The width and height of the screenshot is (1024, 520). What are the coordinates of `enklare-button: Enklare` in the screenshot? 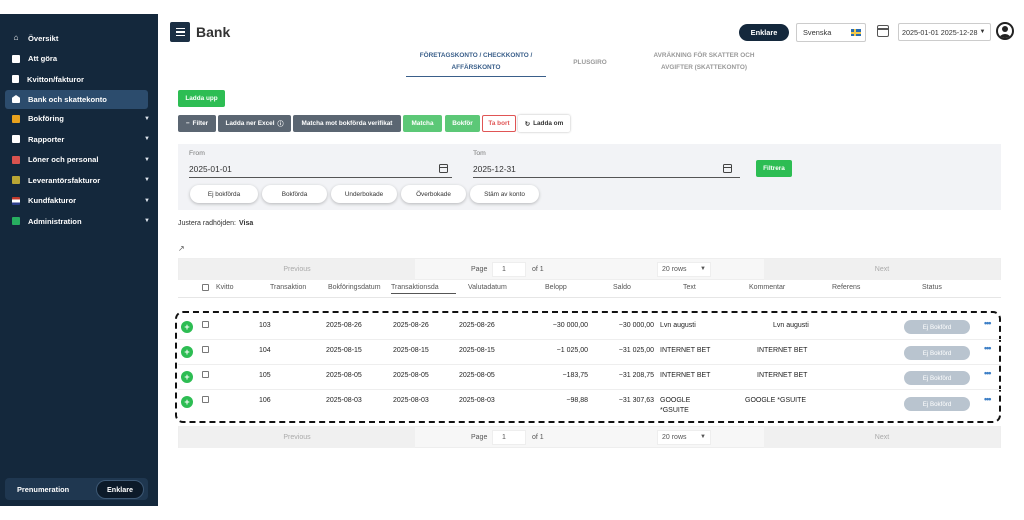 It's located at (764, 32).